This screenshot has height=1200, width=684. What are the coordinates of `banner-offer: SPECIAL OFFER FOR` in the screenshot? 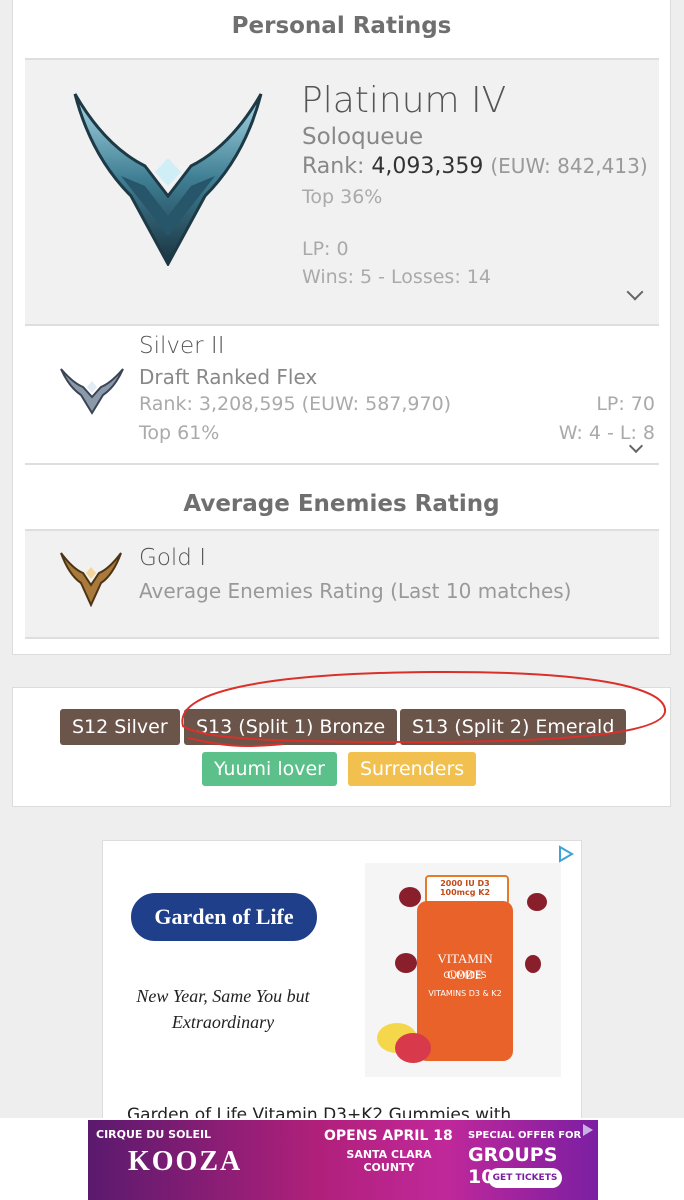 It's located at (525, 1135).